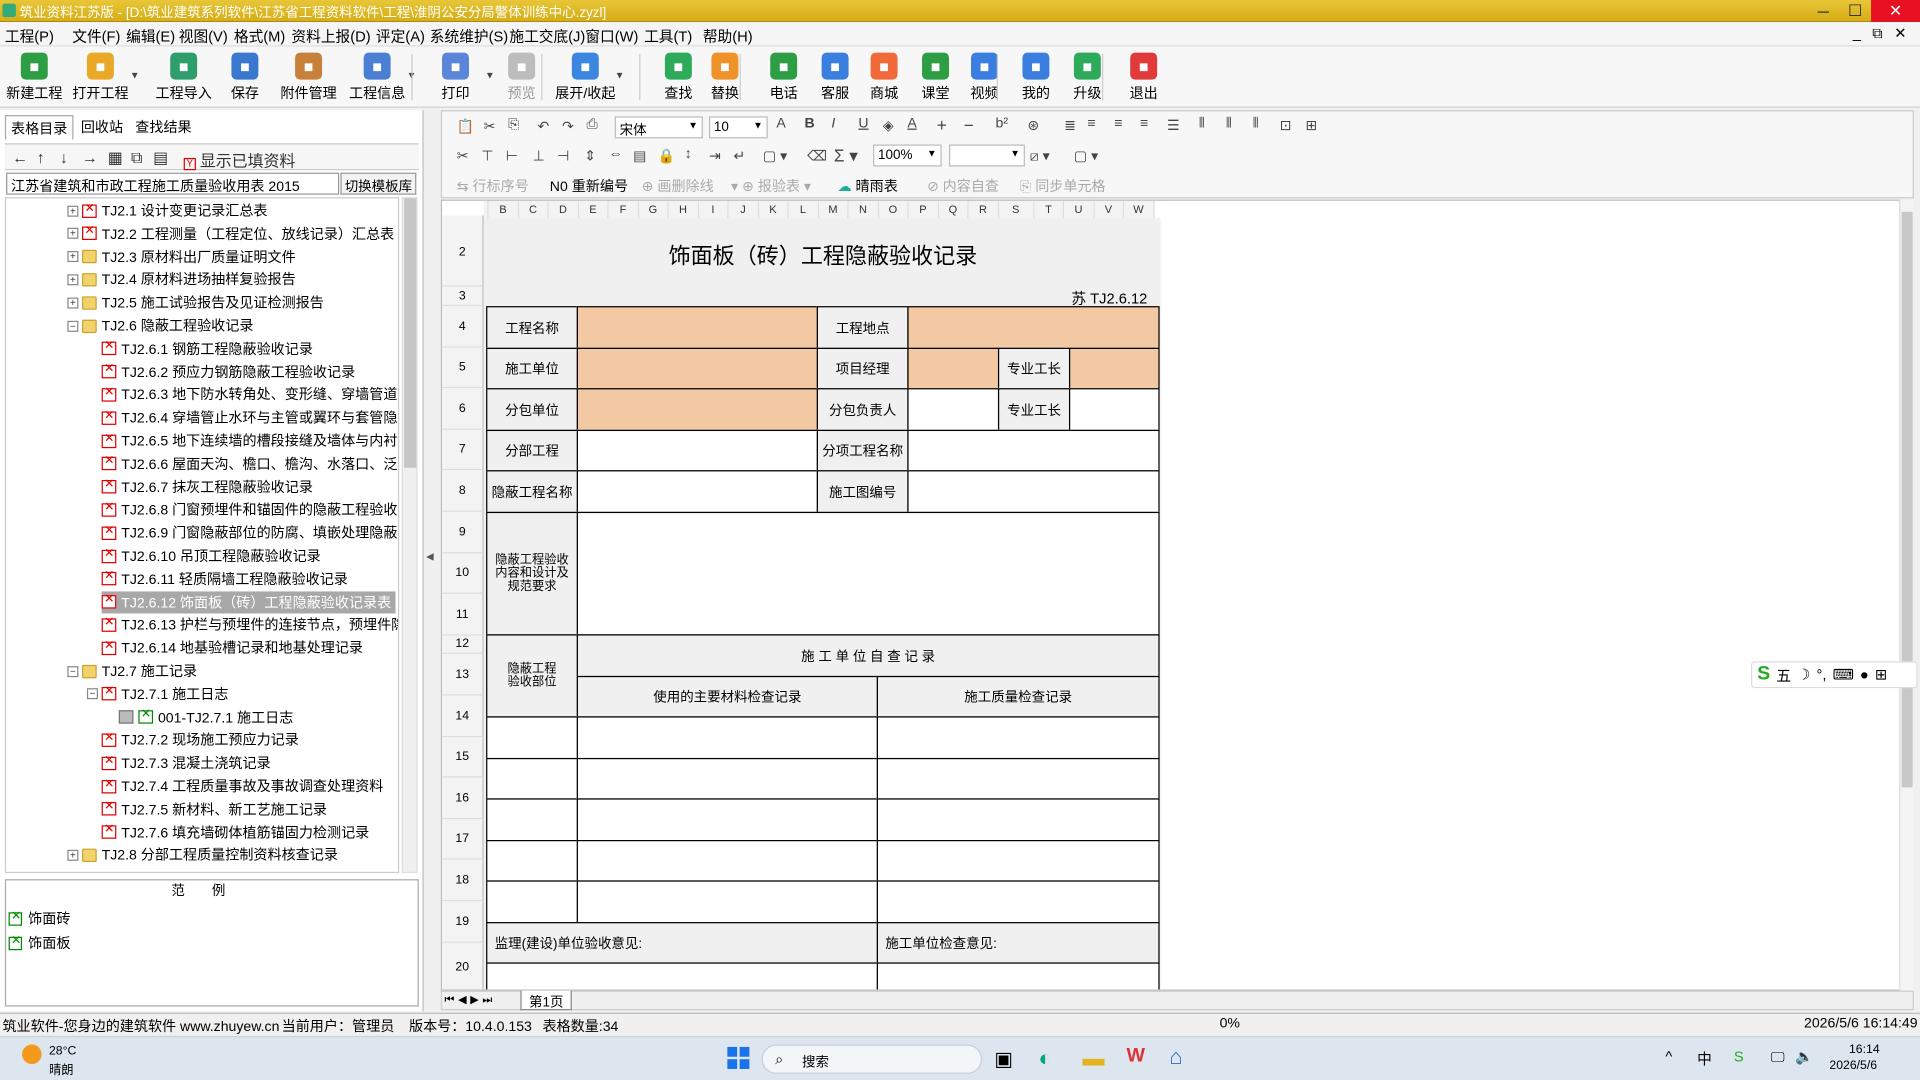  I want to click on tree-item: TJ2.6.6 屋面天沟、檐口、檐沟、水落口、泛水、, so click(249, 464).